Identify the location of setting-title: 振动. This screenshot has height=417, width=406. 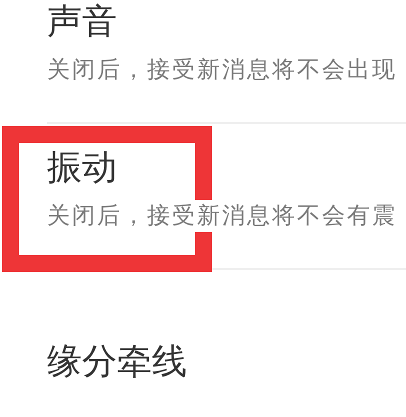
(82, 168).